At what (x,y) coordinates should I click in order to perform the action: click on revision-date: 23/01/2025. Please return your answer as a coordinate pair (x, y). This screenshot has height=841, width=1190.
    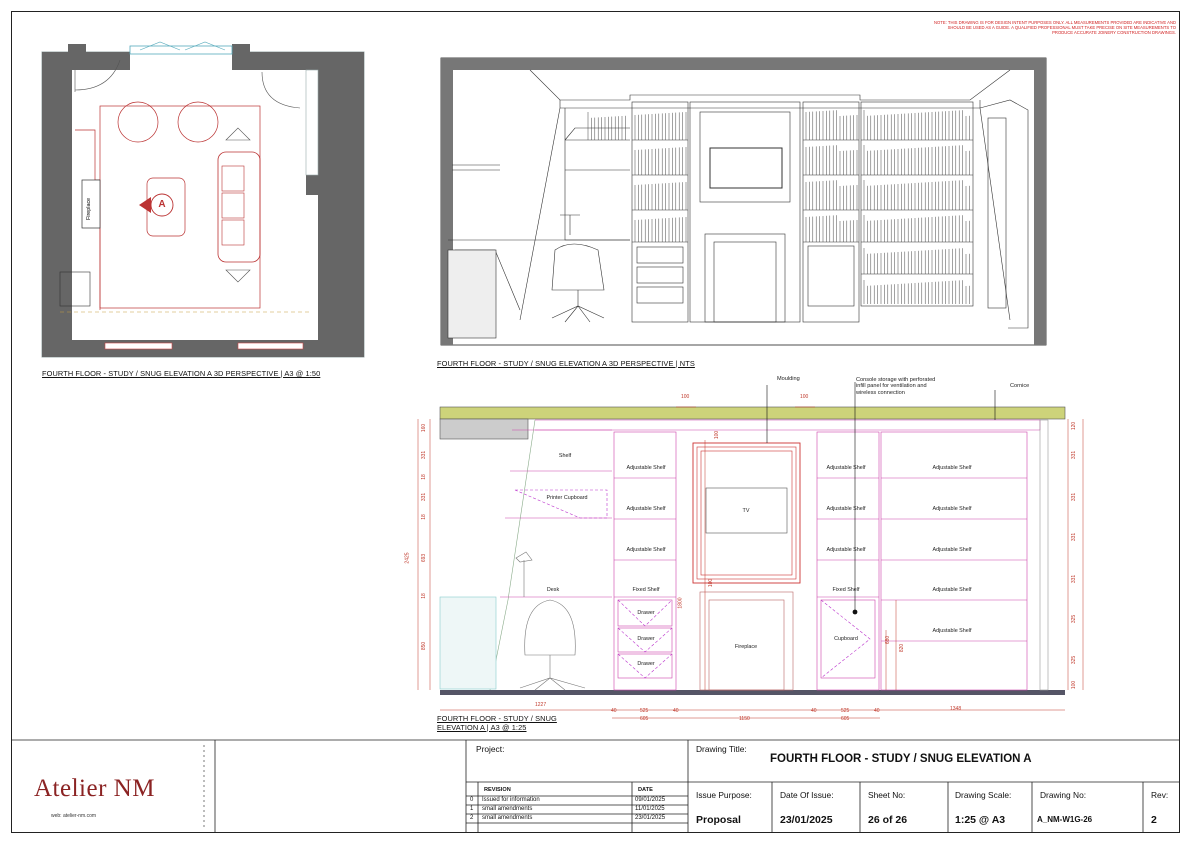
    Looking at the image, I should click on (650, 818).